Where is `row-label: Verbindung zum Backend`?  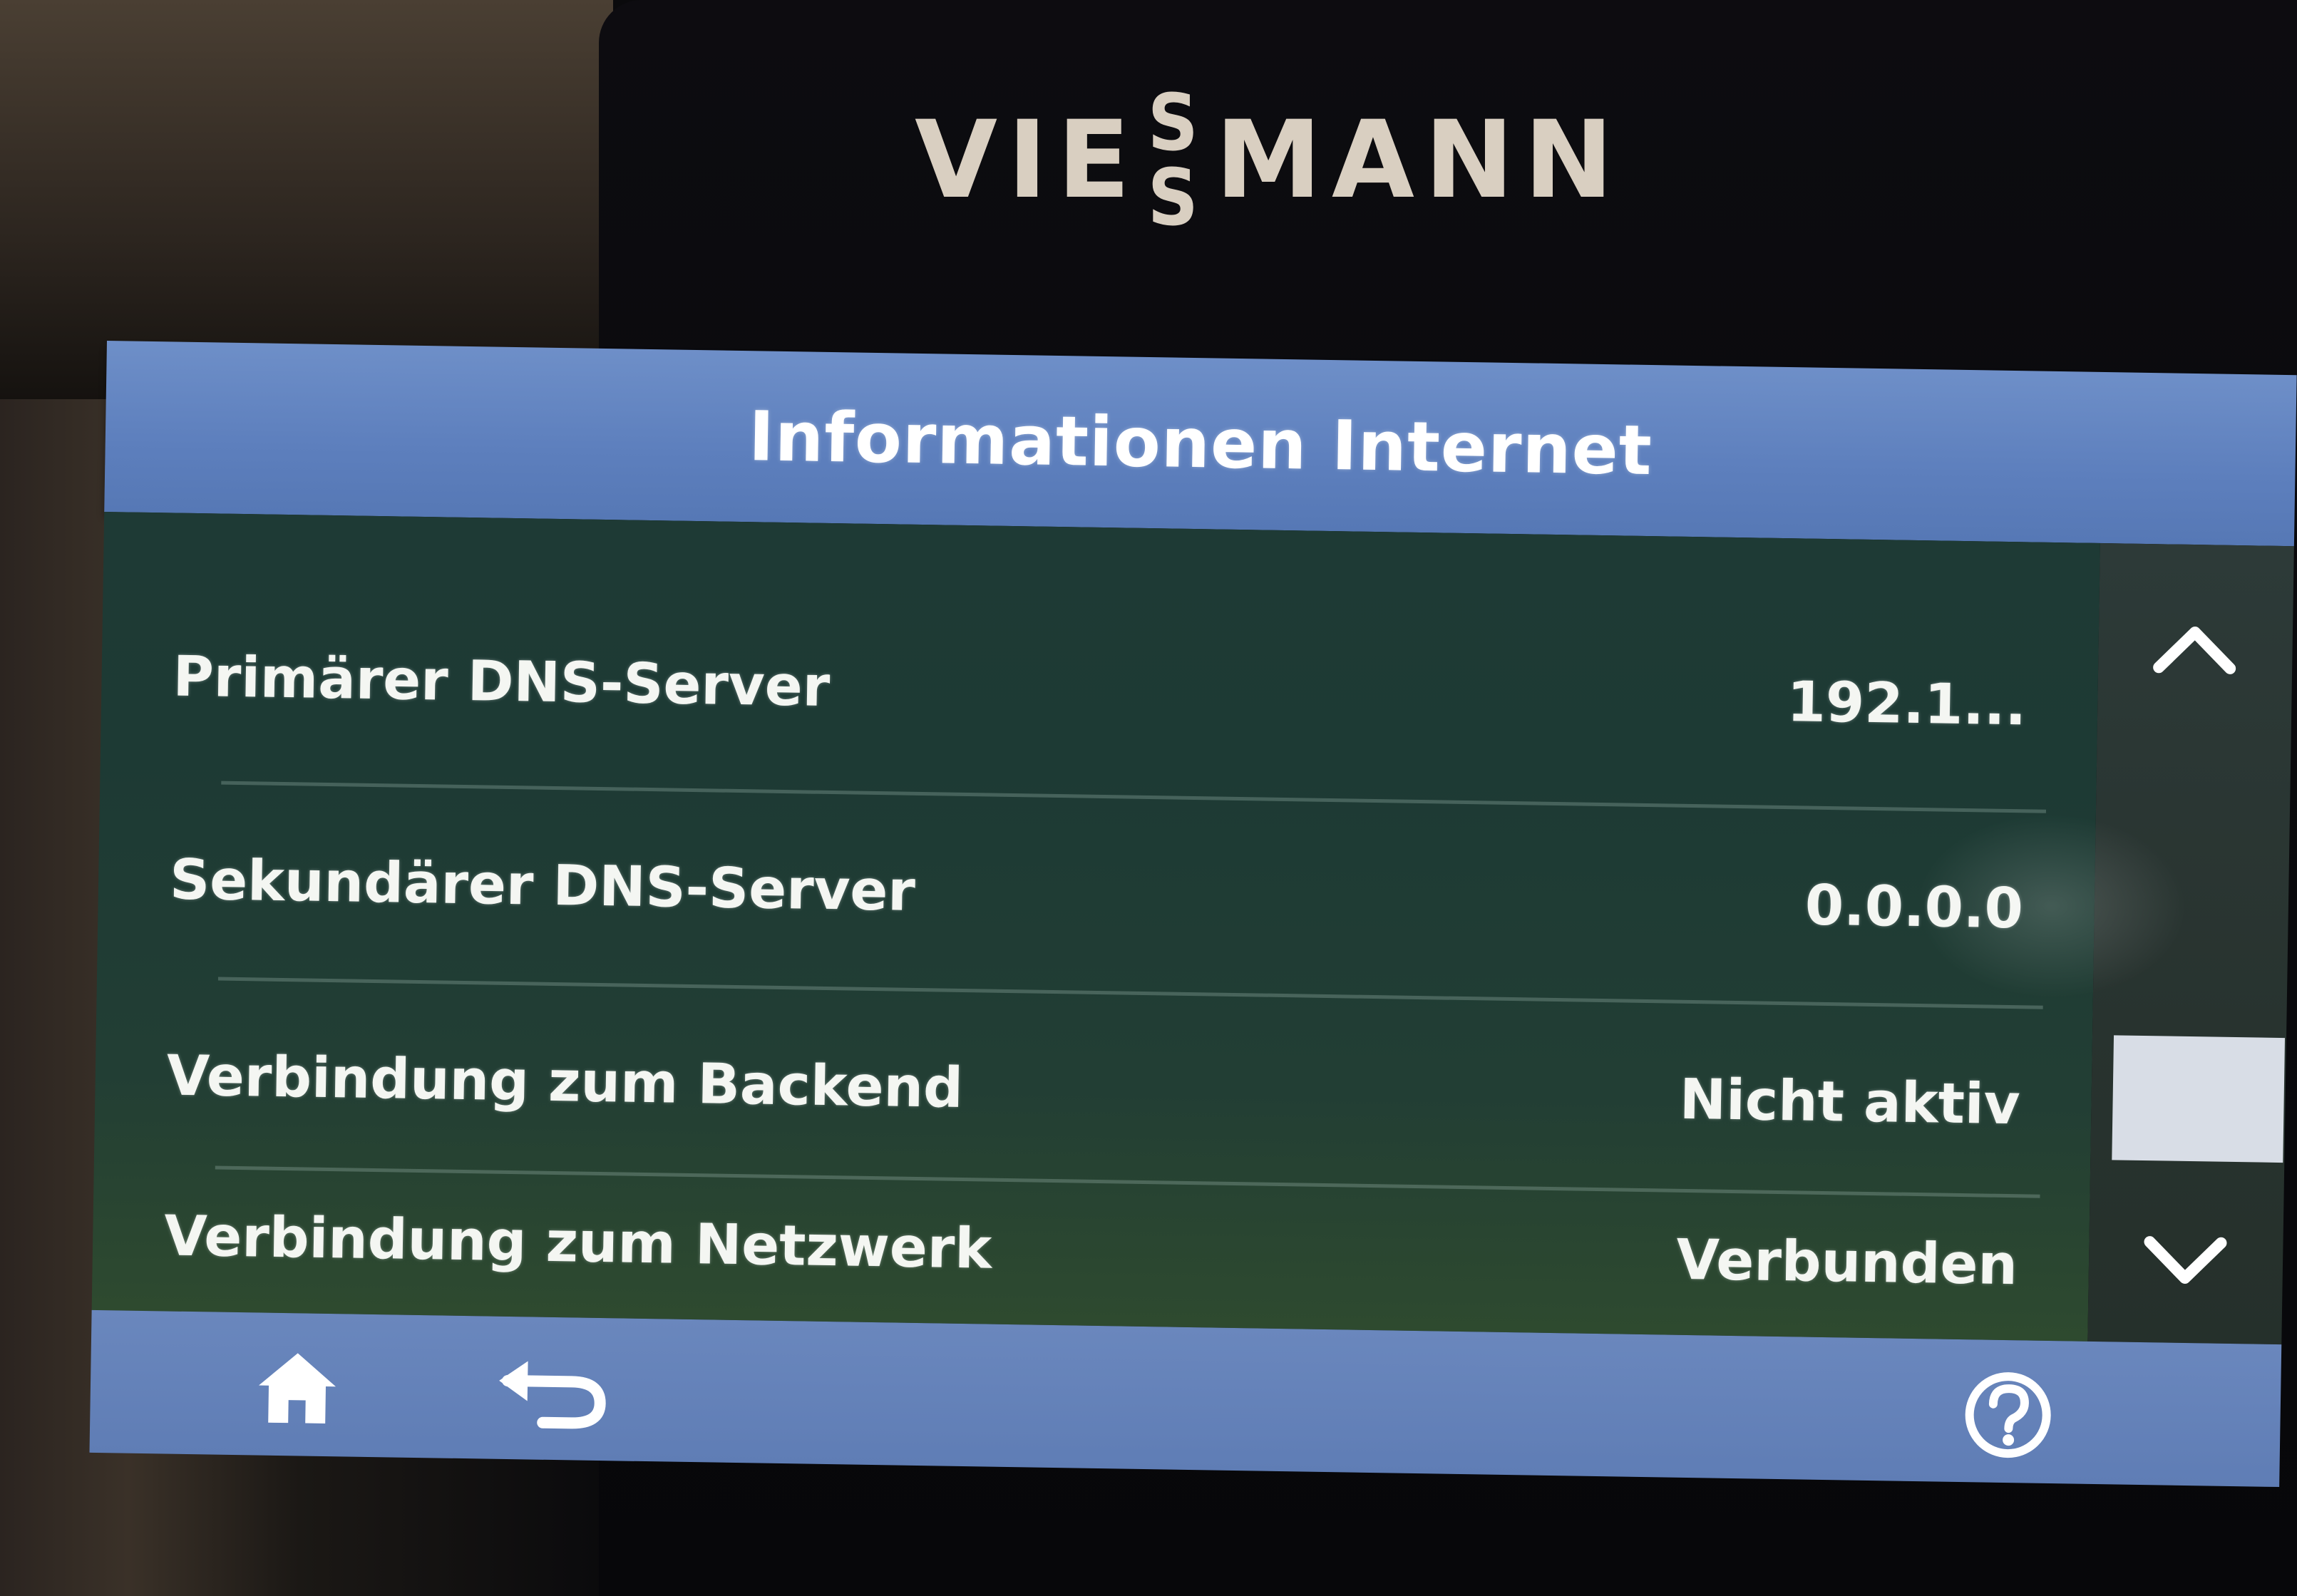 row-label: Verbindung zum Backend is located at coordinates (565, 1082).